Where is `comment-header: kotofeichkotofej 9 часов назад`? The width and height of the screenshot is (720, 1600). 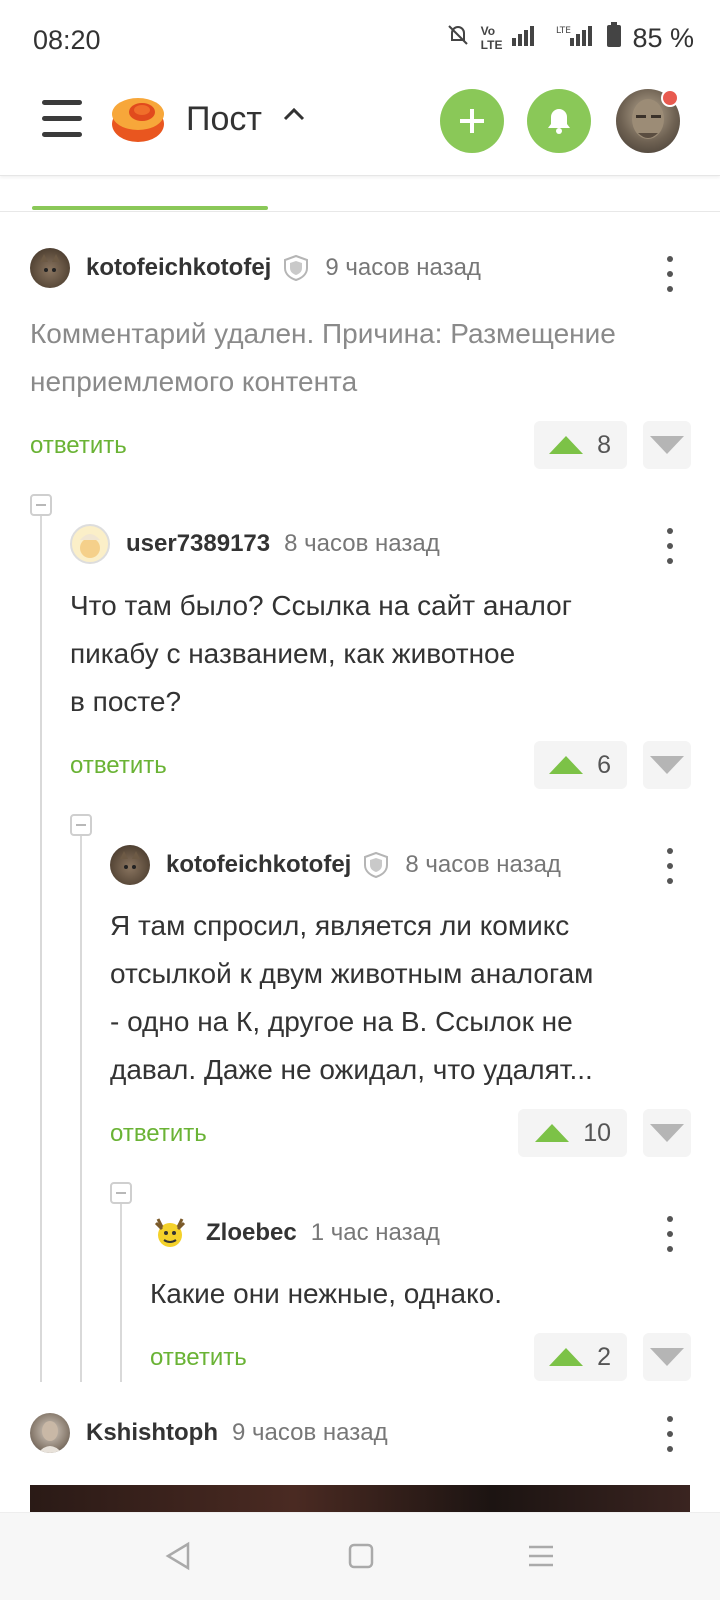
comment-header: kotofeichkotofej 9 часов назад is located at coordinates (255, 268).